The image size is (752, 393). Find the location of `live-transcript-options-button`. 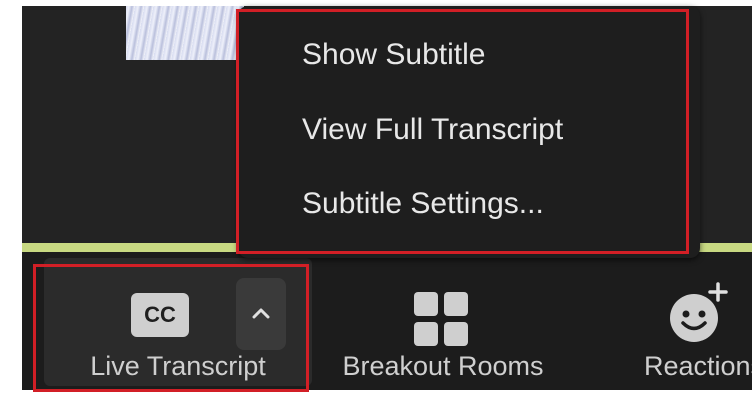

live-transcript-options-button is located at coordinates (261, 314).